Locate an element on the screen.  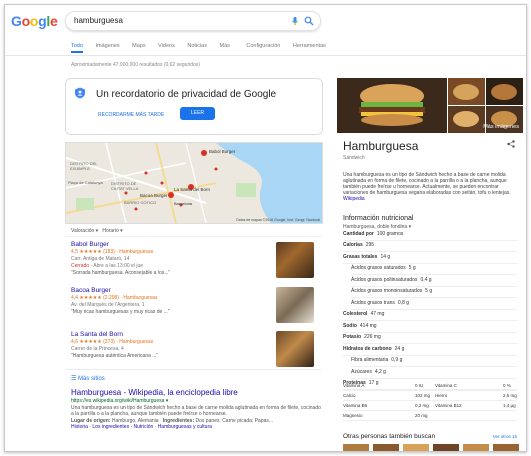
business-name: La Santa del Born is located at coordinates (171, 334).